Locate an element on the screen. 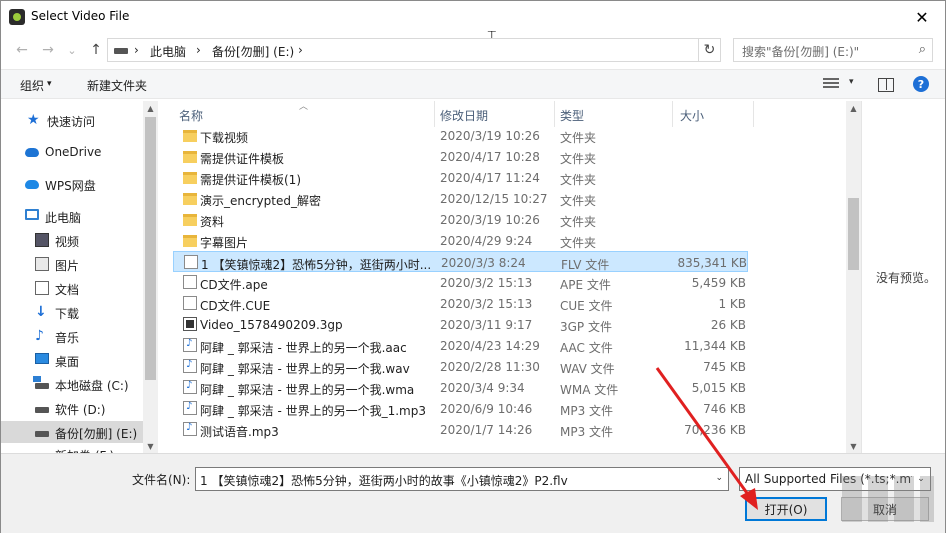  file-row: CD文件.ape 2020/3/2 15:13 APE 文件 5,459 KB is located at coordinates (460, 282).